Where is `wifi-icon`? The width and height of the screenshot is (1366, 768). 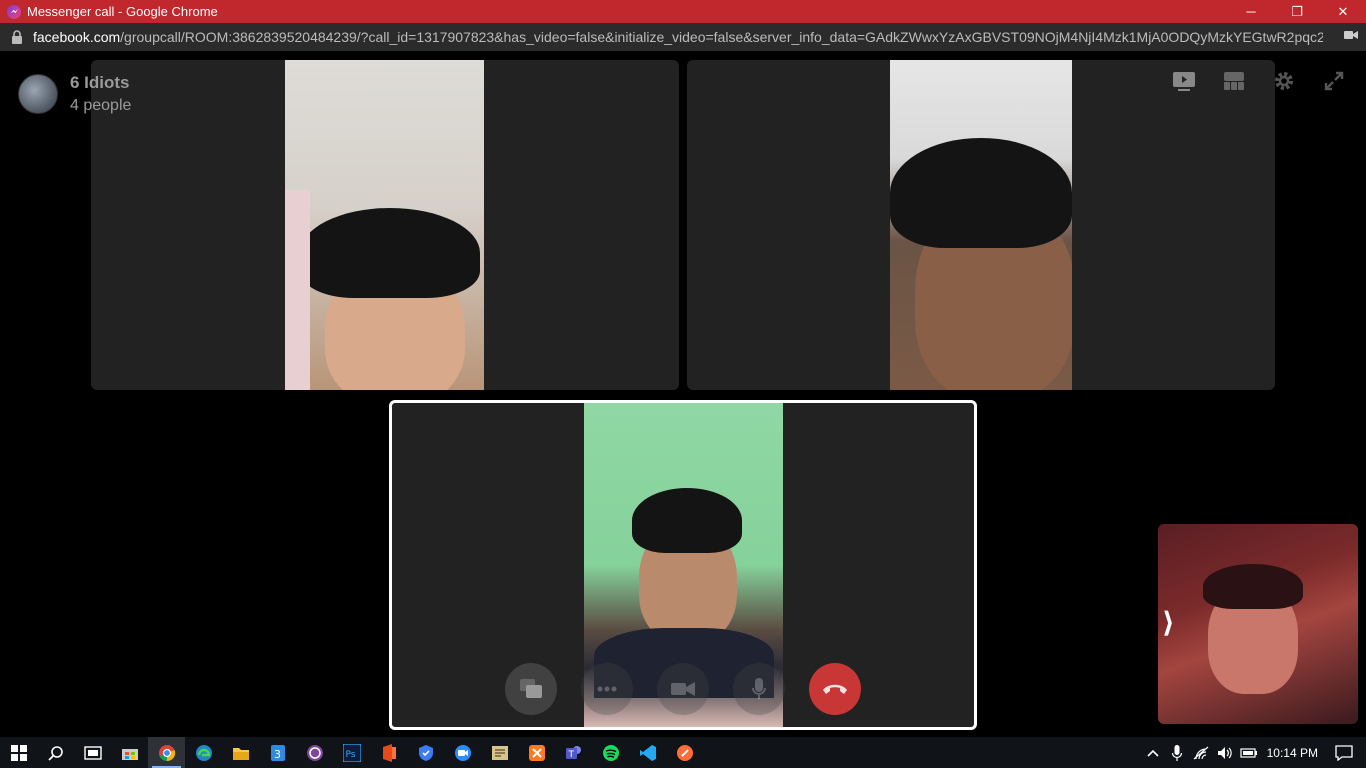 wifi-icon is located at coordinates (1201, 752).